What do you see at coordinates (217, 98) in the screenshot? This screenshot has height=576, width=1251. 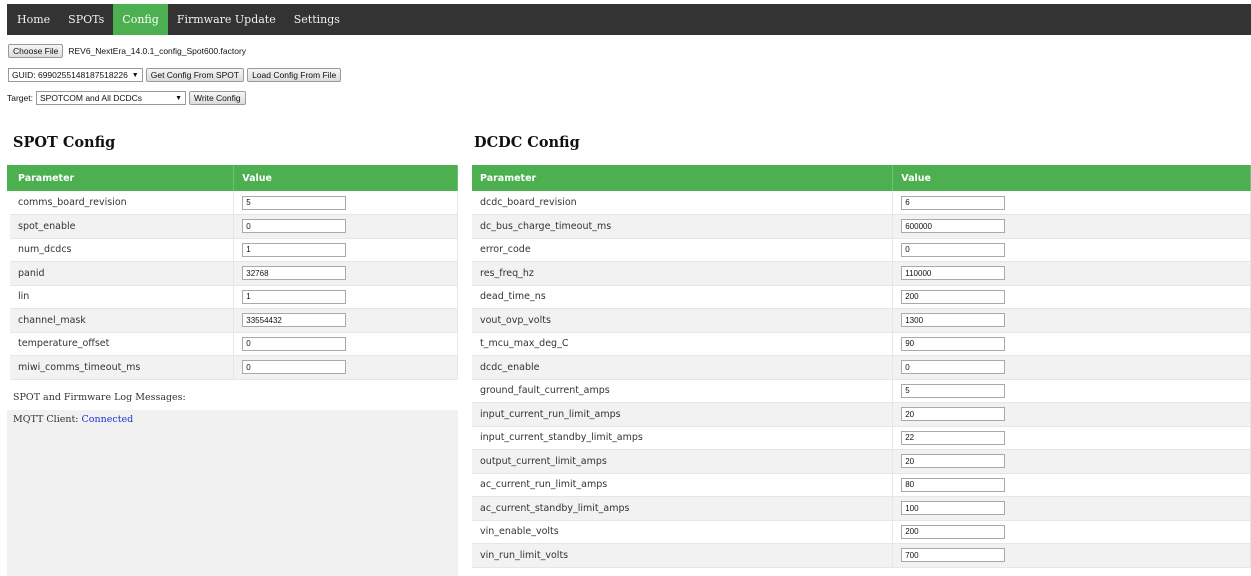 I see `write-config-button: Write Config` at bounding box center [217, 98].